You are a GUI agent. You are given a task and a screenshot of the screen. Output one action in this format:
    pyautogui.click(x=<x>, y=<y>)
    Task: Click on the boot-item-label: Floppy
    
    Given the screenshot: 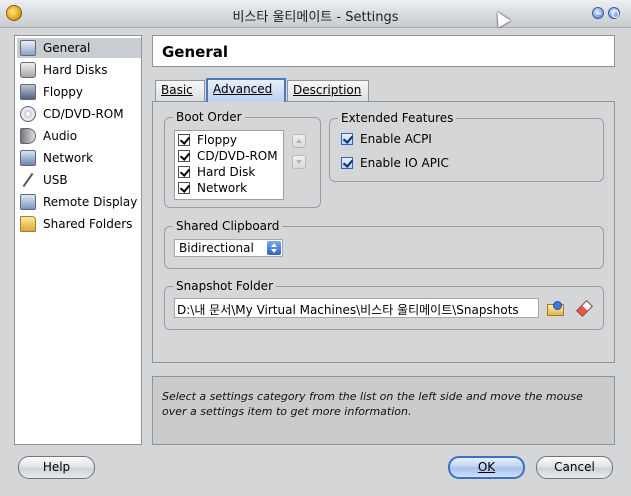 What is the action you would take?
    pyautogui.click(x=217, y=140)
    